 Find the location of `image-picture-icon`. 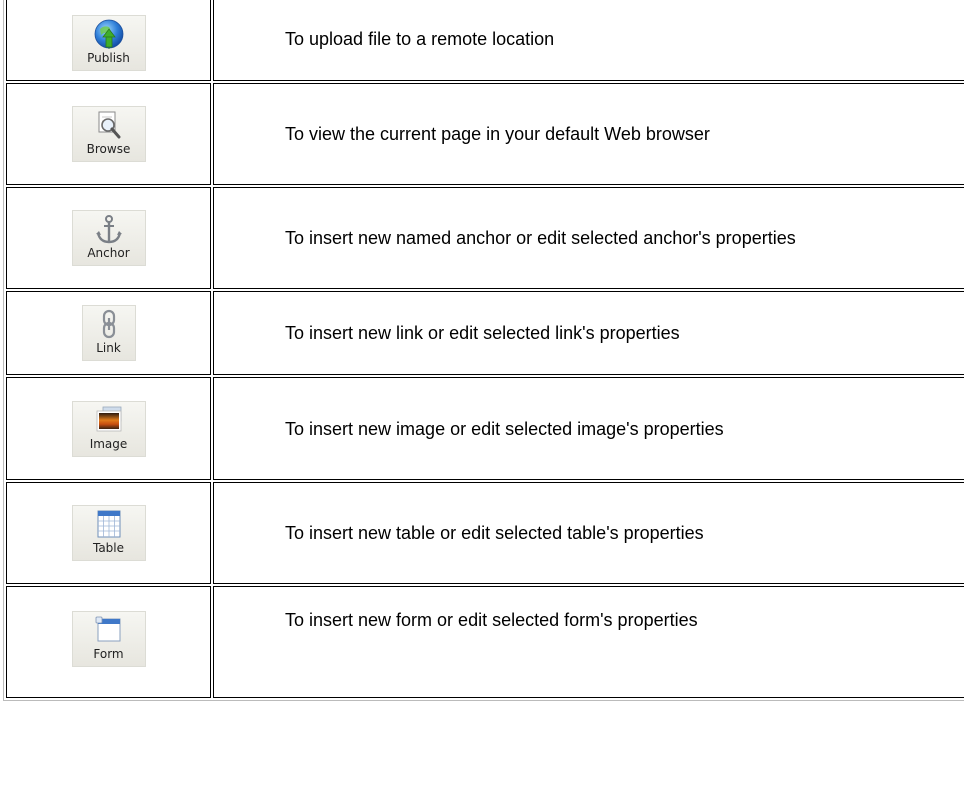

image-picture-icon is located at coordinates (108, 418).